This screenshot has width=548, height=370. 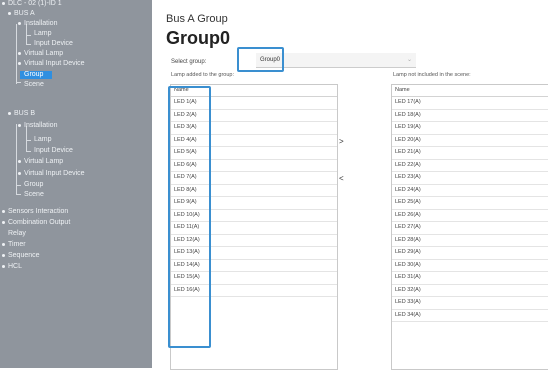 What do you see at coordinates (470, 241) in the screenshot?
I see `list-item: LED 28(A)` at bounding box center [470, 241].